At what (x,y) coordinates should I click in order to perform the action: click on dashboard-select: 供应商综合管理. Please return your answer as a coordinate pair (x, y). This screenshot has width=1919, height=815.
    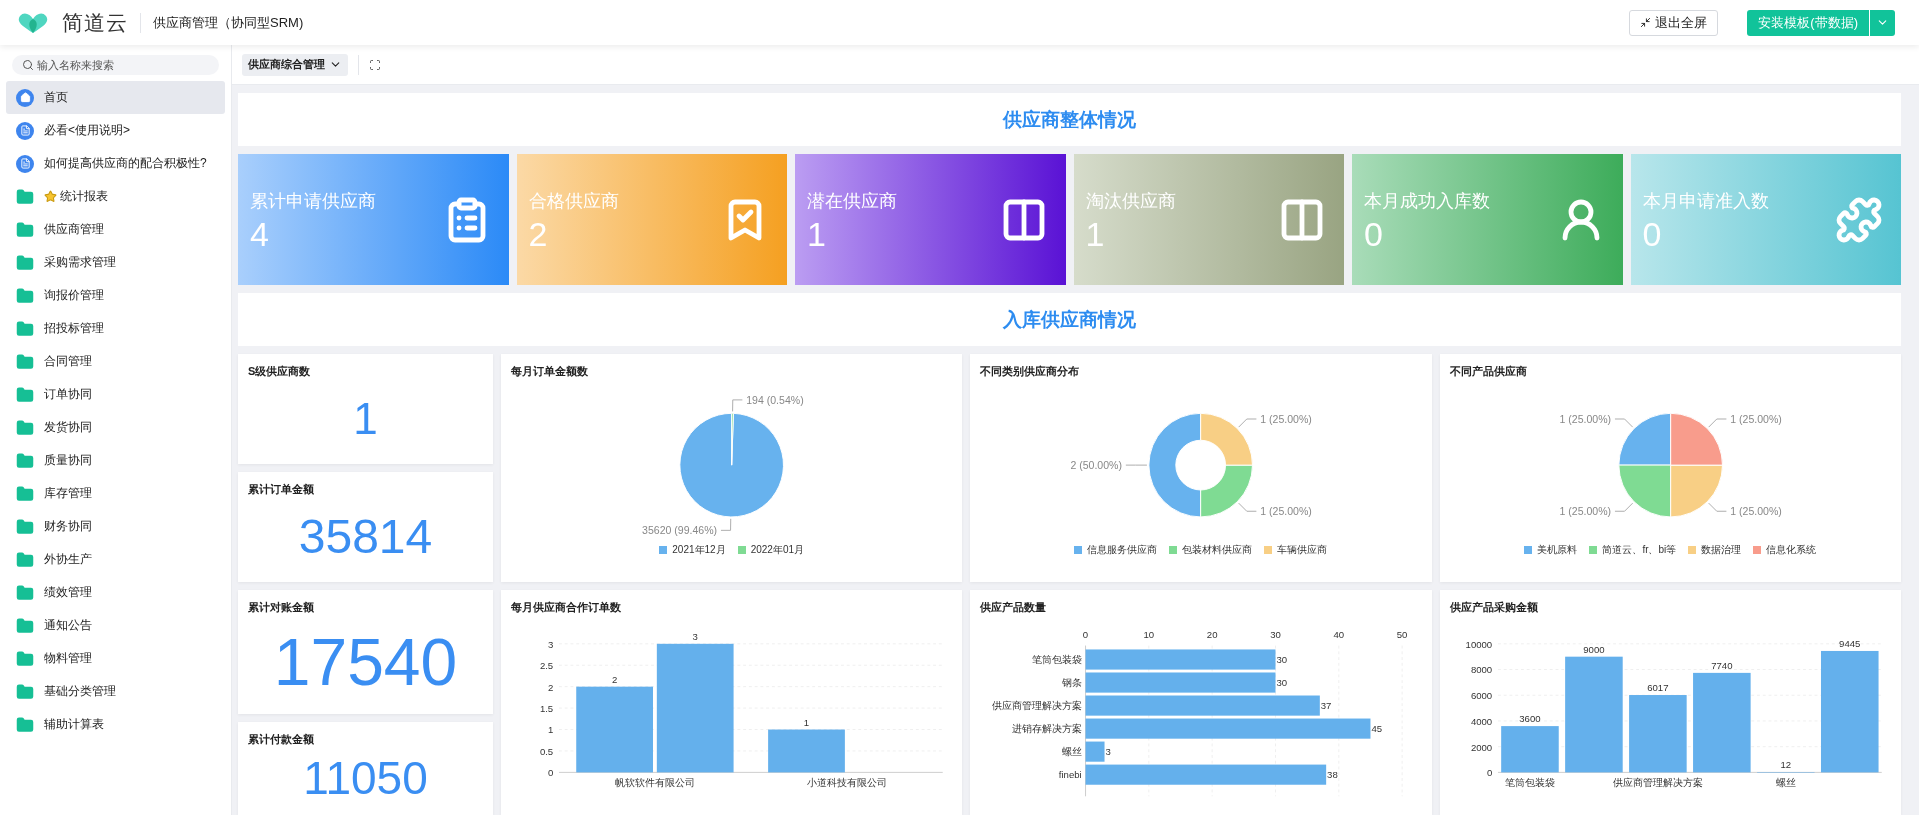
    Looking at the image, I should click on (295, 64).